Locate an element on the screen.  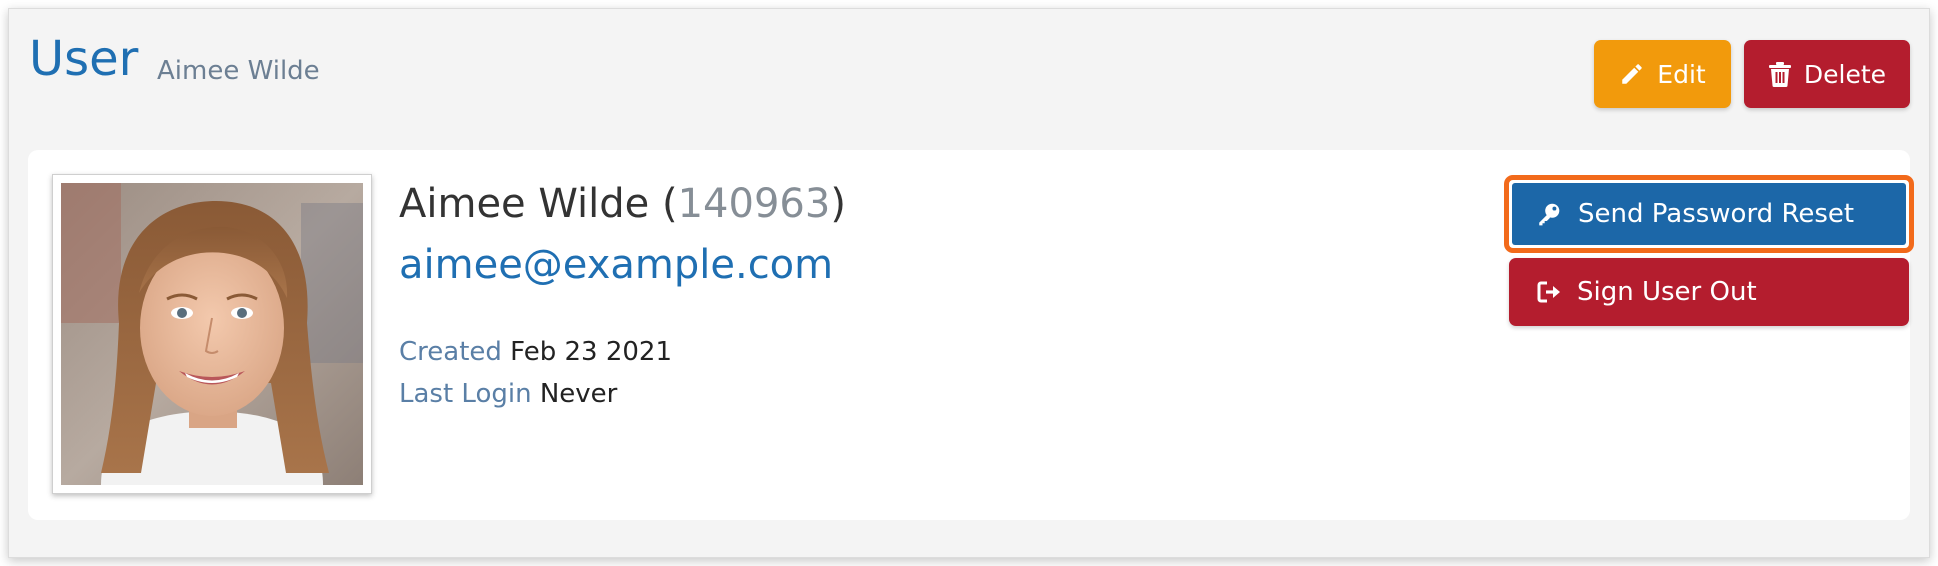
delete-button-label: Delete is located at coordinates (1845, 74).